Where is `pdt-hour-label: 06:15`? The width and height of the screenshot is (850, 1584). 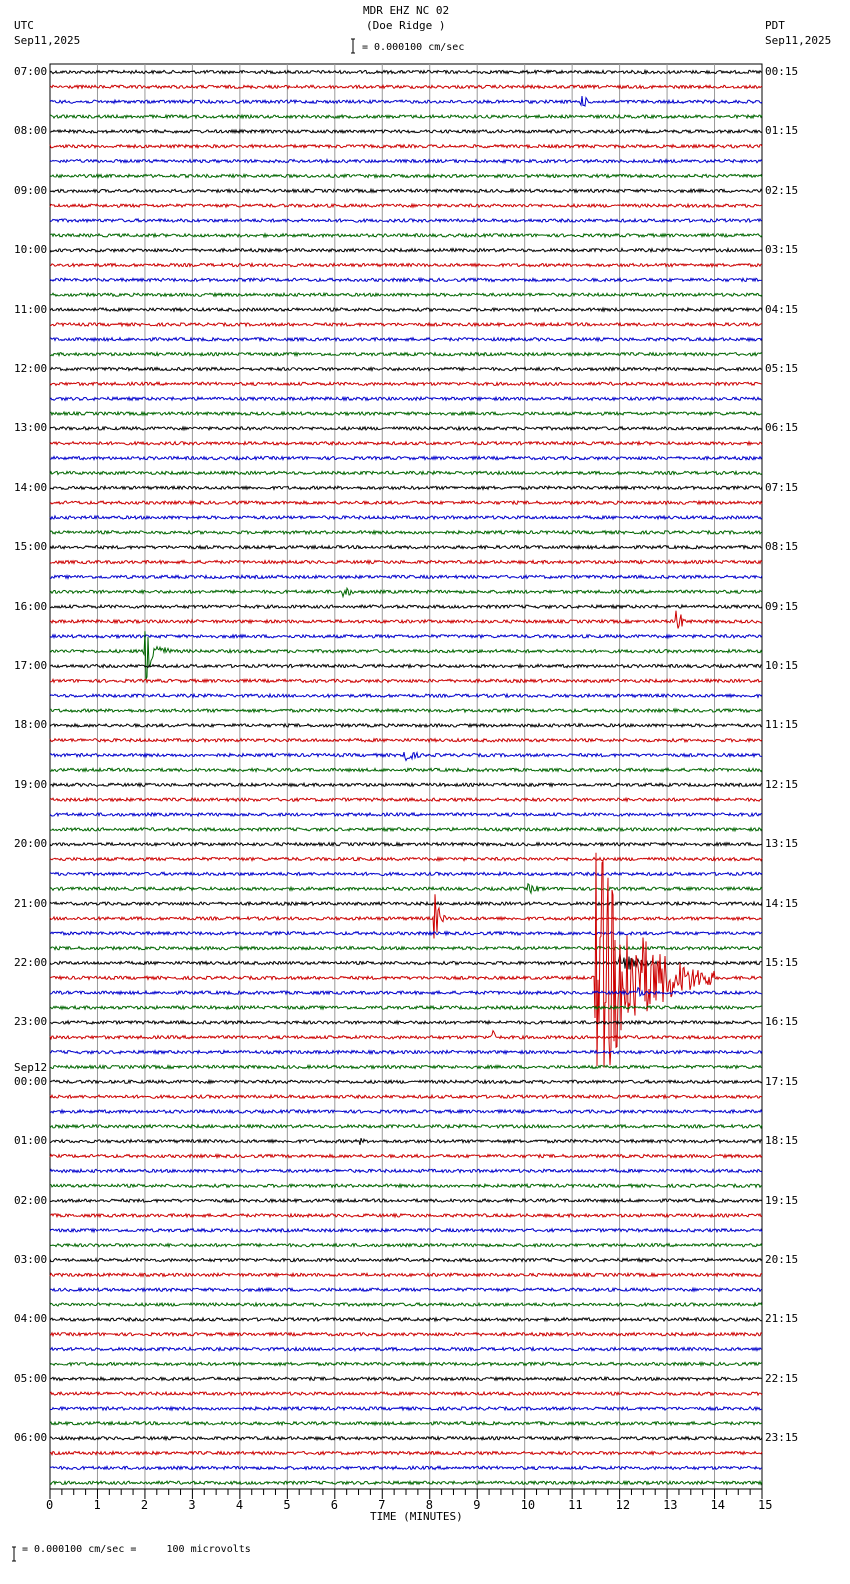
pdt-hour-label: 06:15 is located at coordinates (782, 428).